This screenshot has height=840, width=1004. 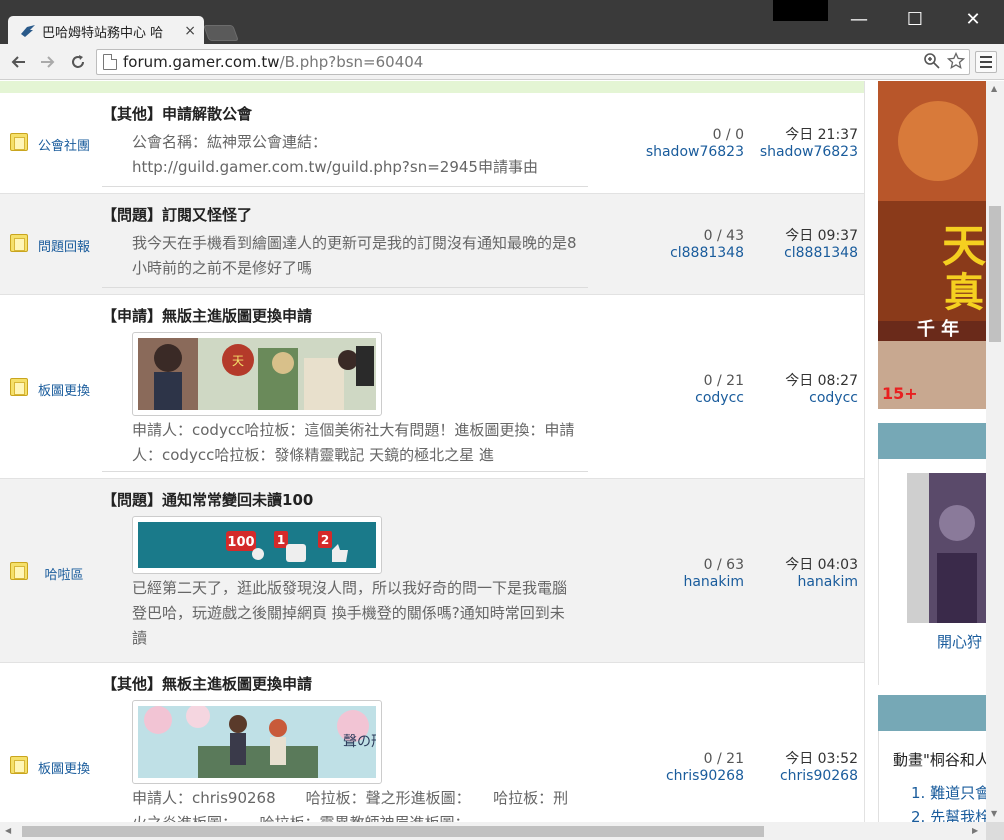 I want to click on last-post-user: hanakim, so click(x=803, y=582).